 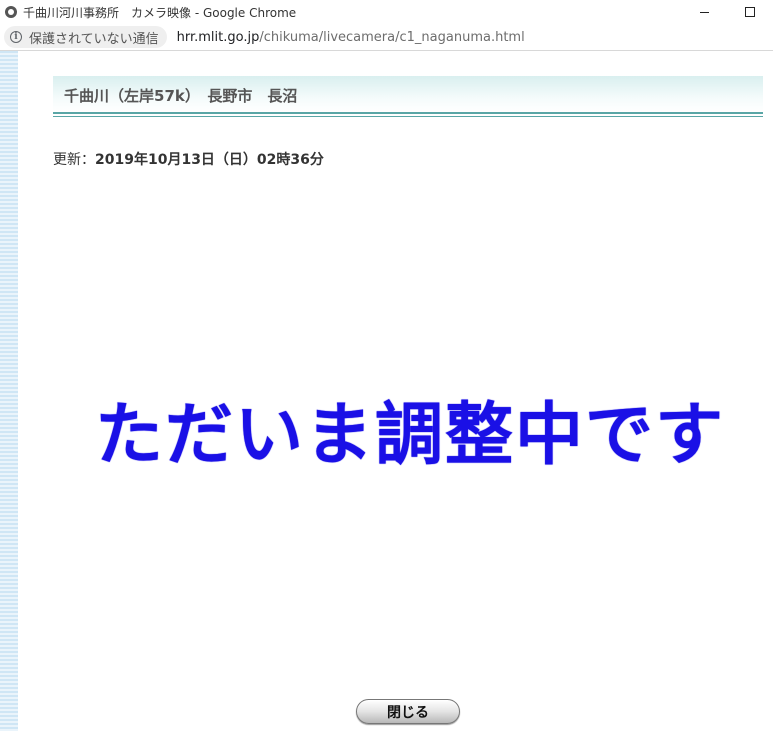 I want to click on chrome-icon, so click(x=11, y=12).